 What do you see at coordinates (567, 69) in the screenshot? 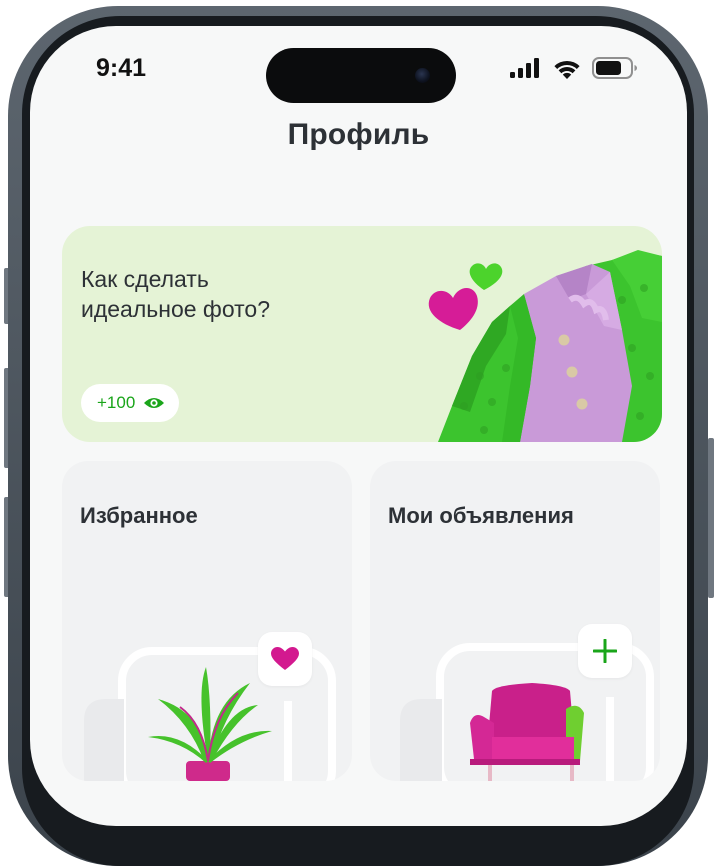
I see `wifi-icon` at bounding box center [567, 69].